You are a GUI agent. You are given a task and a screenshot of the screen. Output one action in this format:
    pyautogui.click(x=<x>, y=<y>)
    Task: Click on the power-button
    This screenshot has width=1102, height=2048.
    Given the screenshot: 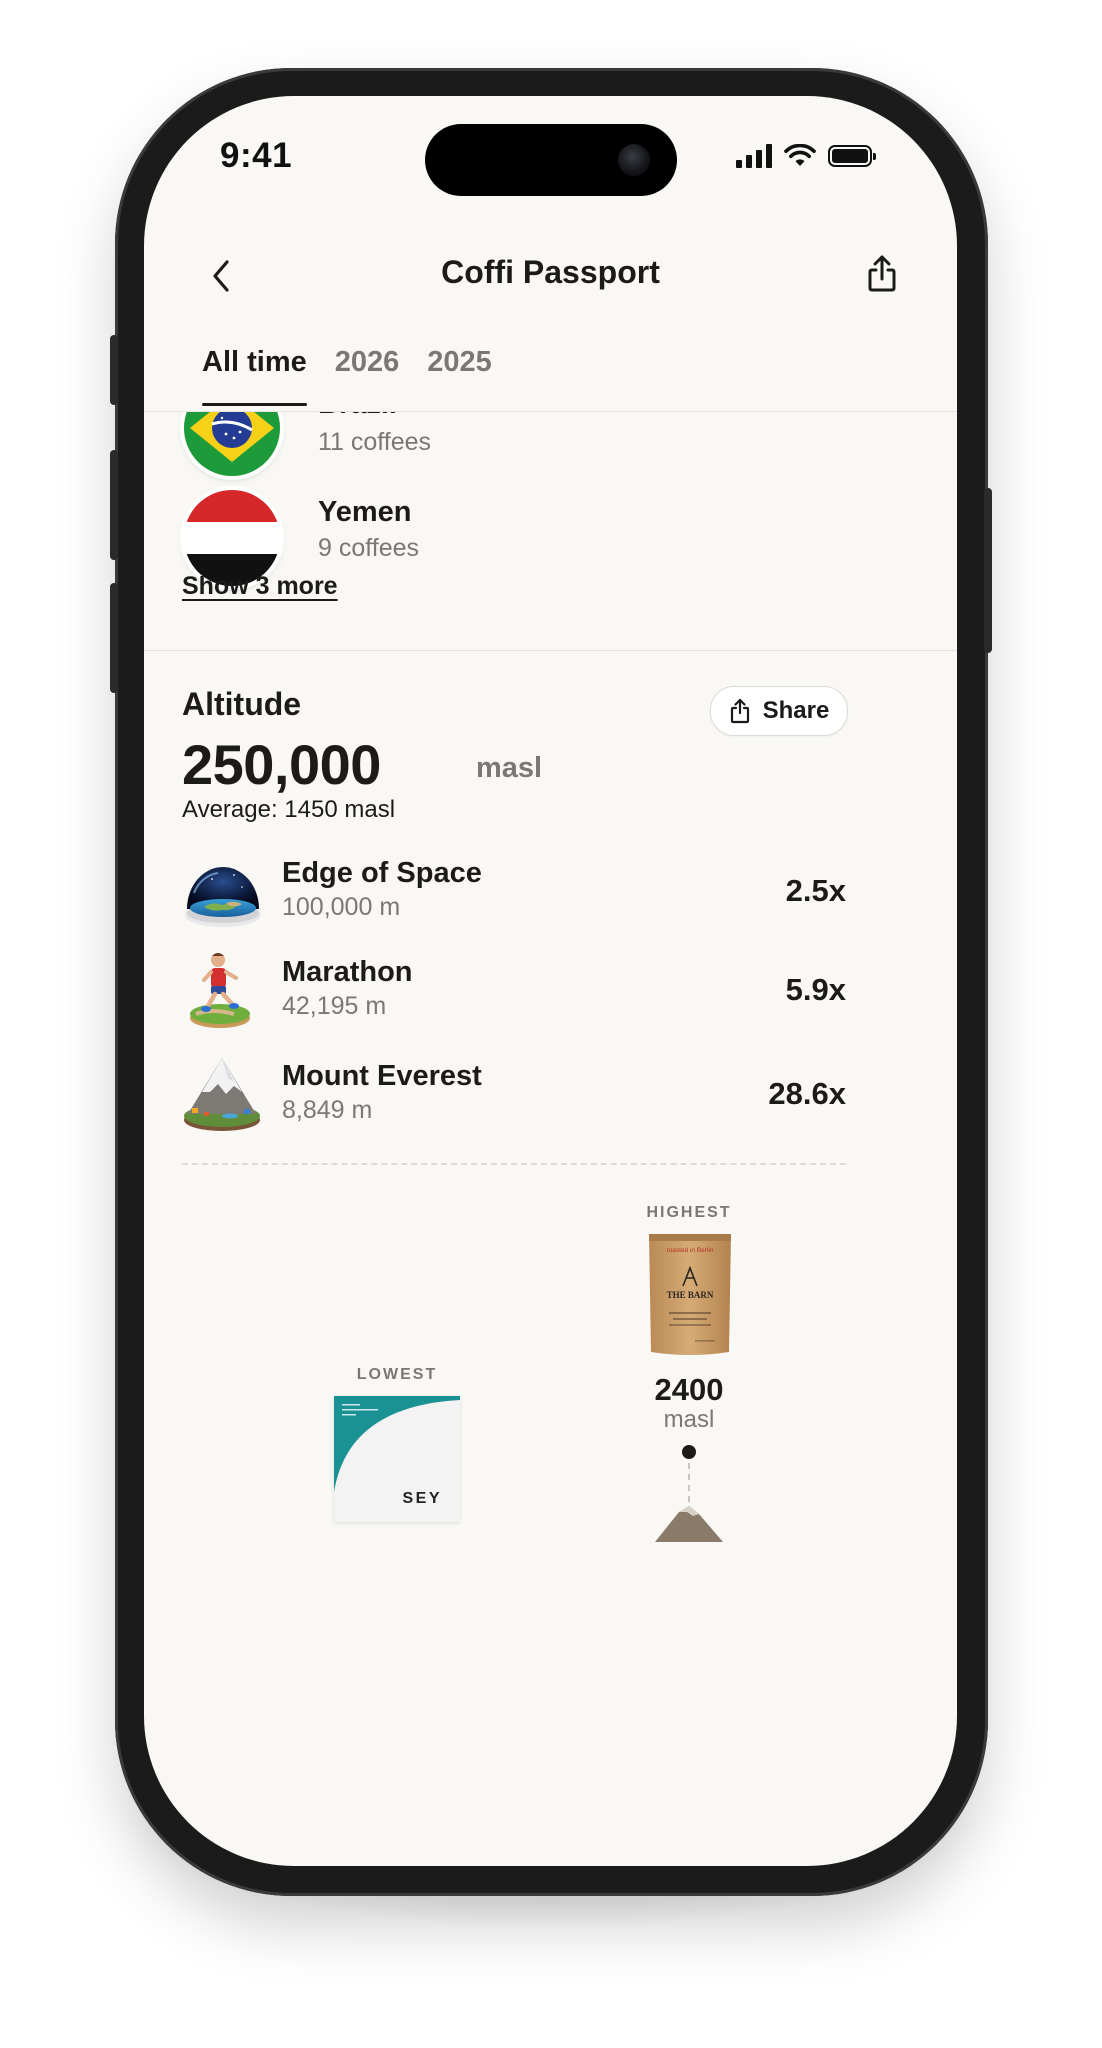 What is the action you would take?
    pyautogui.click(x=988, y=570)
    